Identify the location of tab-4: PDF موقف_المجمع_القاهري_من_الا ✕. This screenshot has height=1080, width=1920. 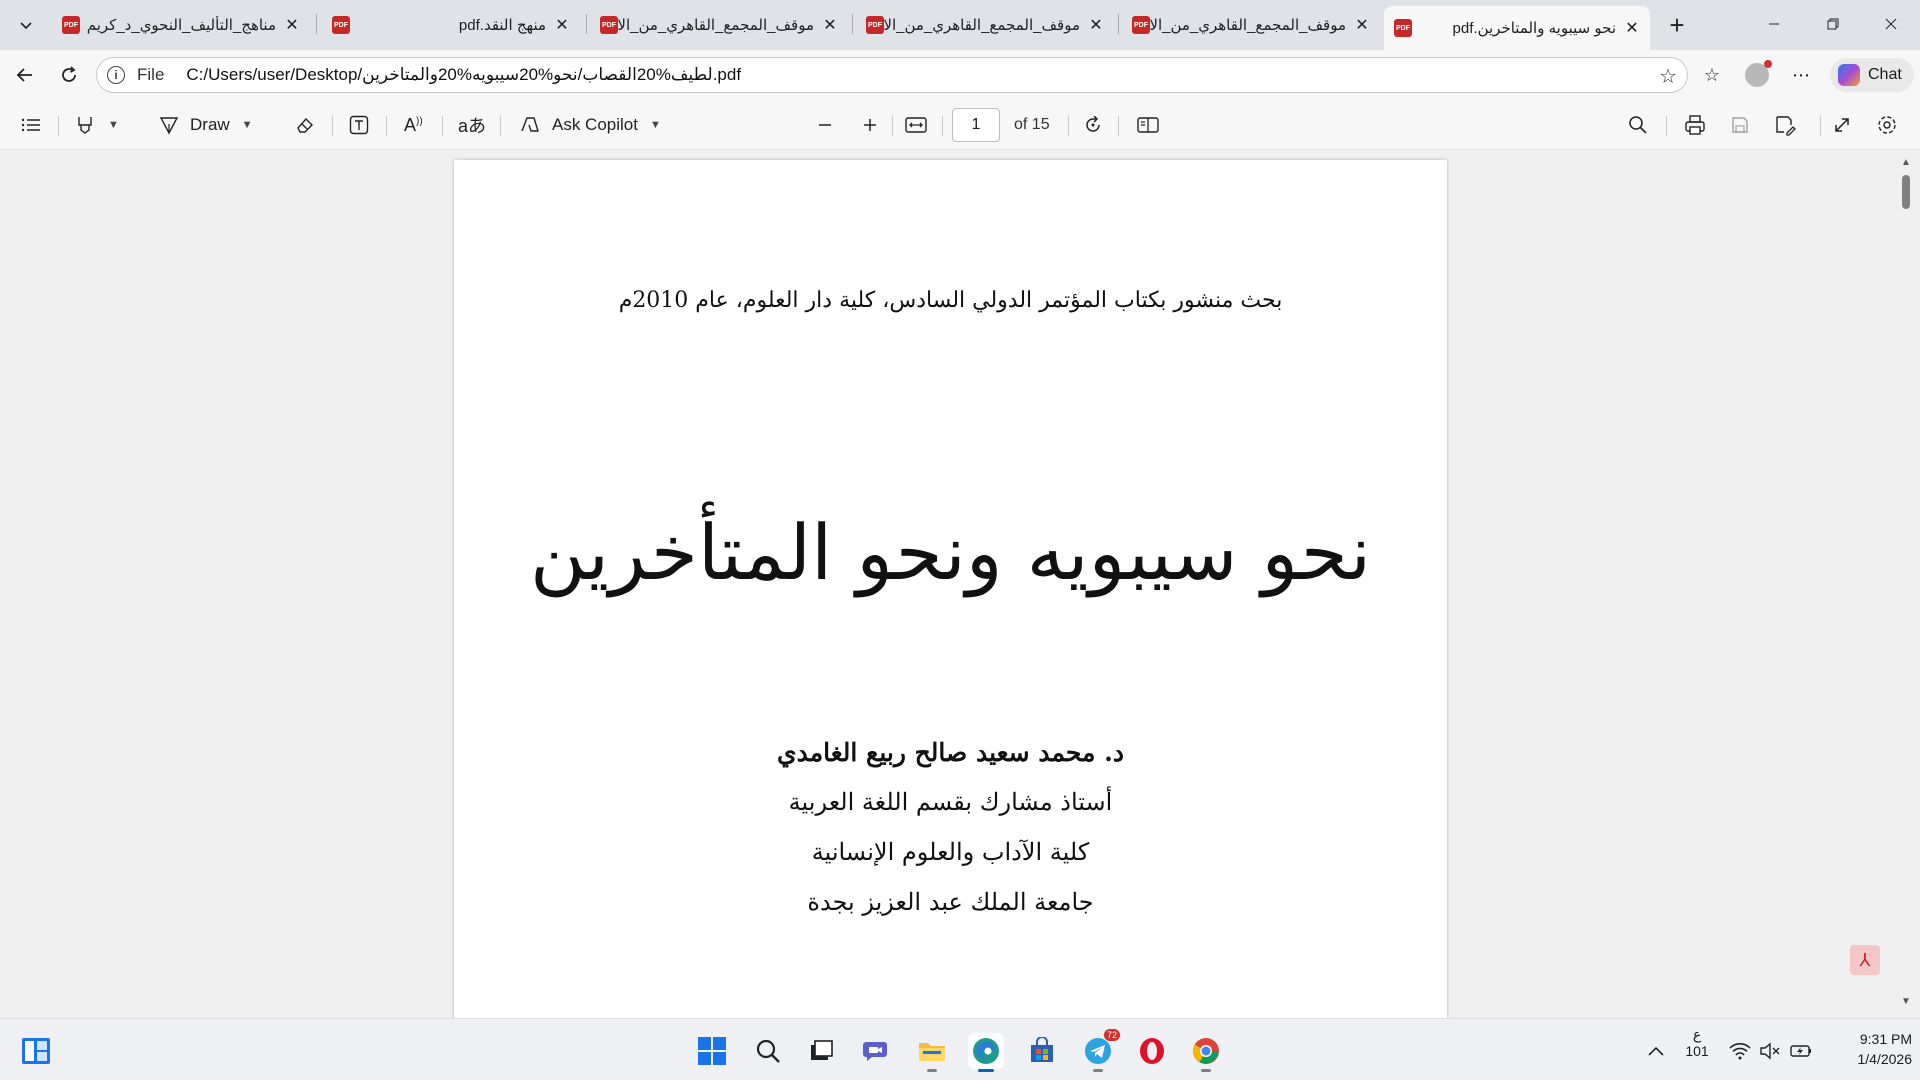
(985, 25).